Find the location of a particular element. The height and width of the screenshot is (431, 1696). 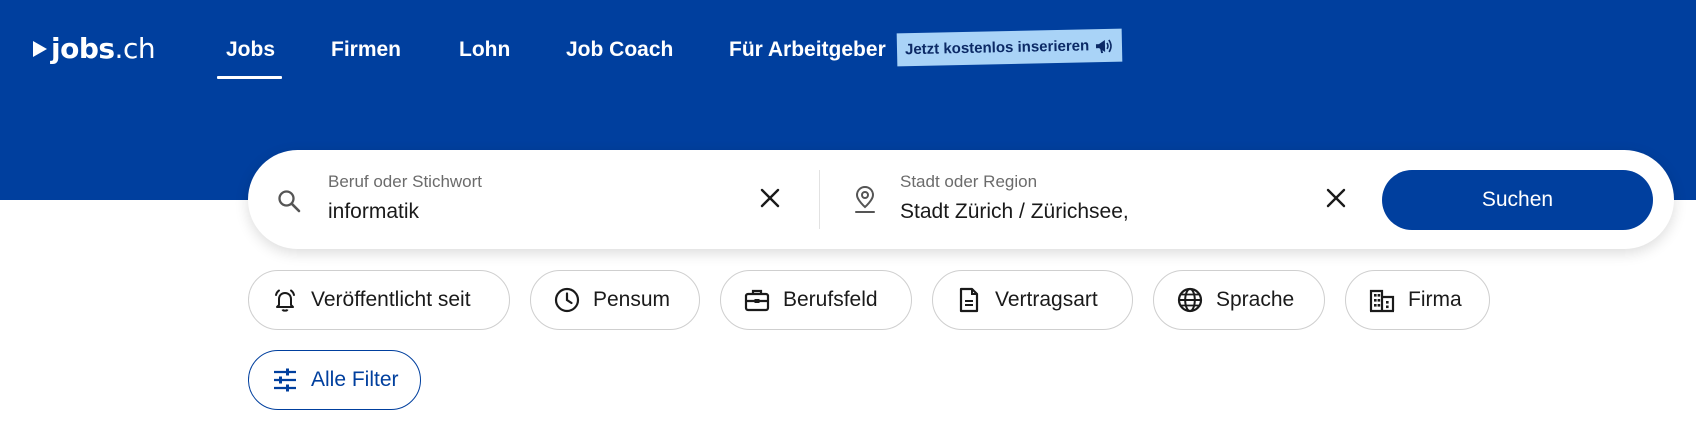

filter-chip-firma: Firma is located at coordinates (1417, 300).